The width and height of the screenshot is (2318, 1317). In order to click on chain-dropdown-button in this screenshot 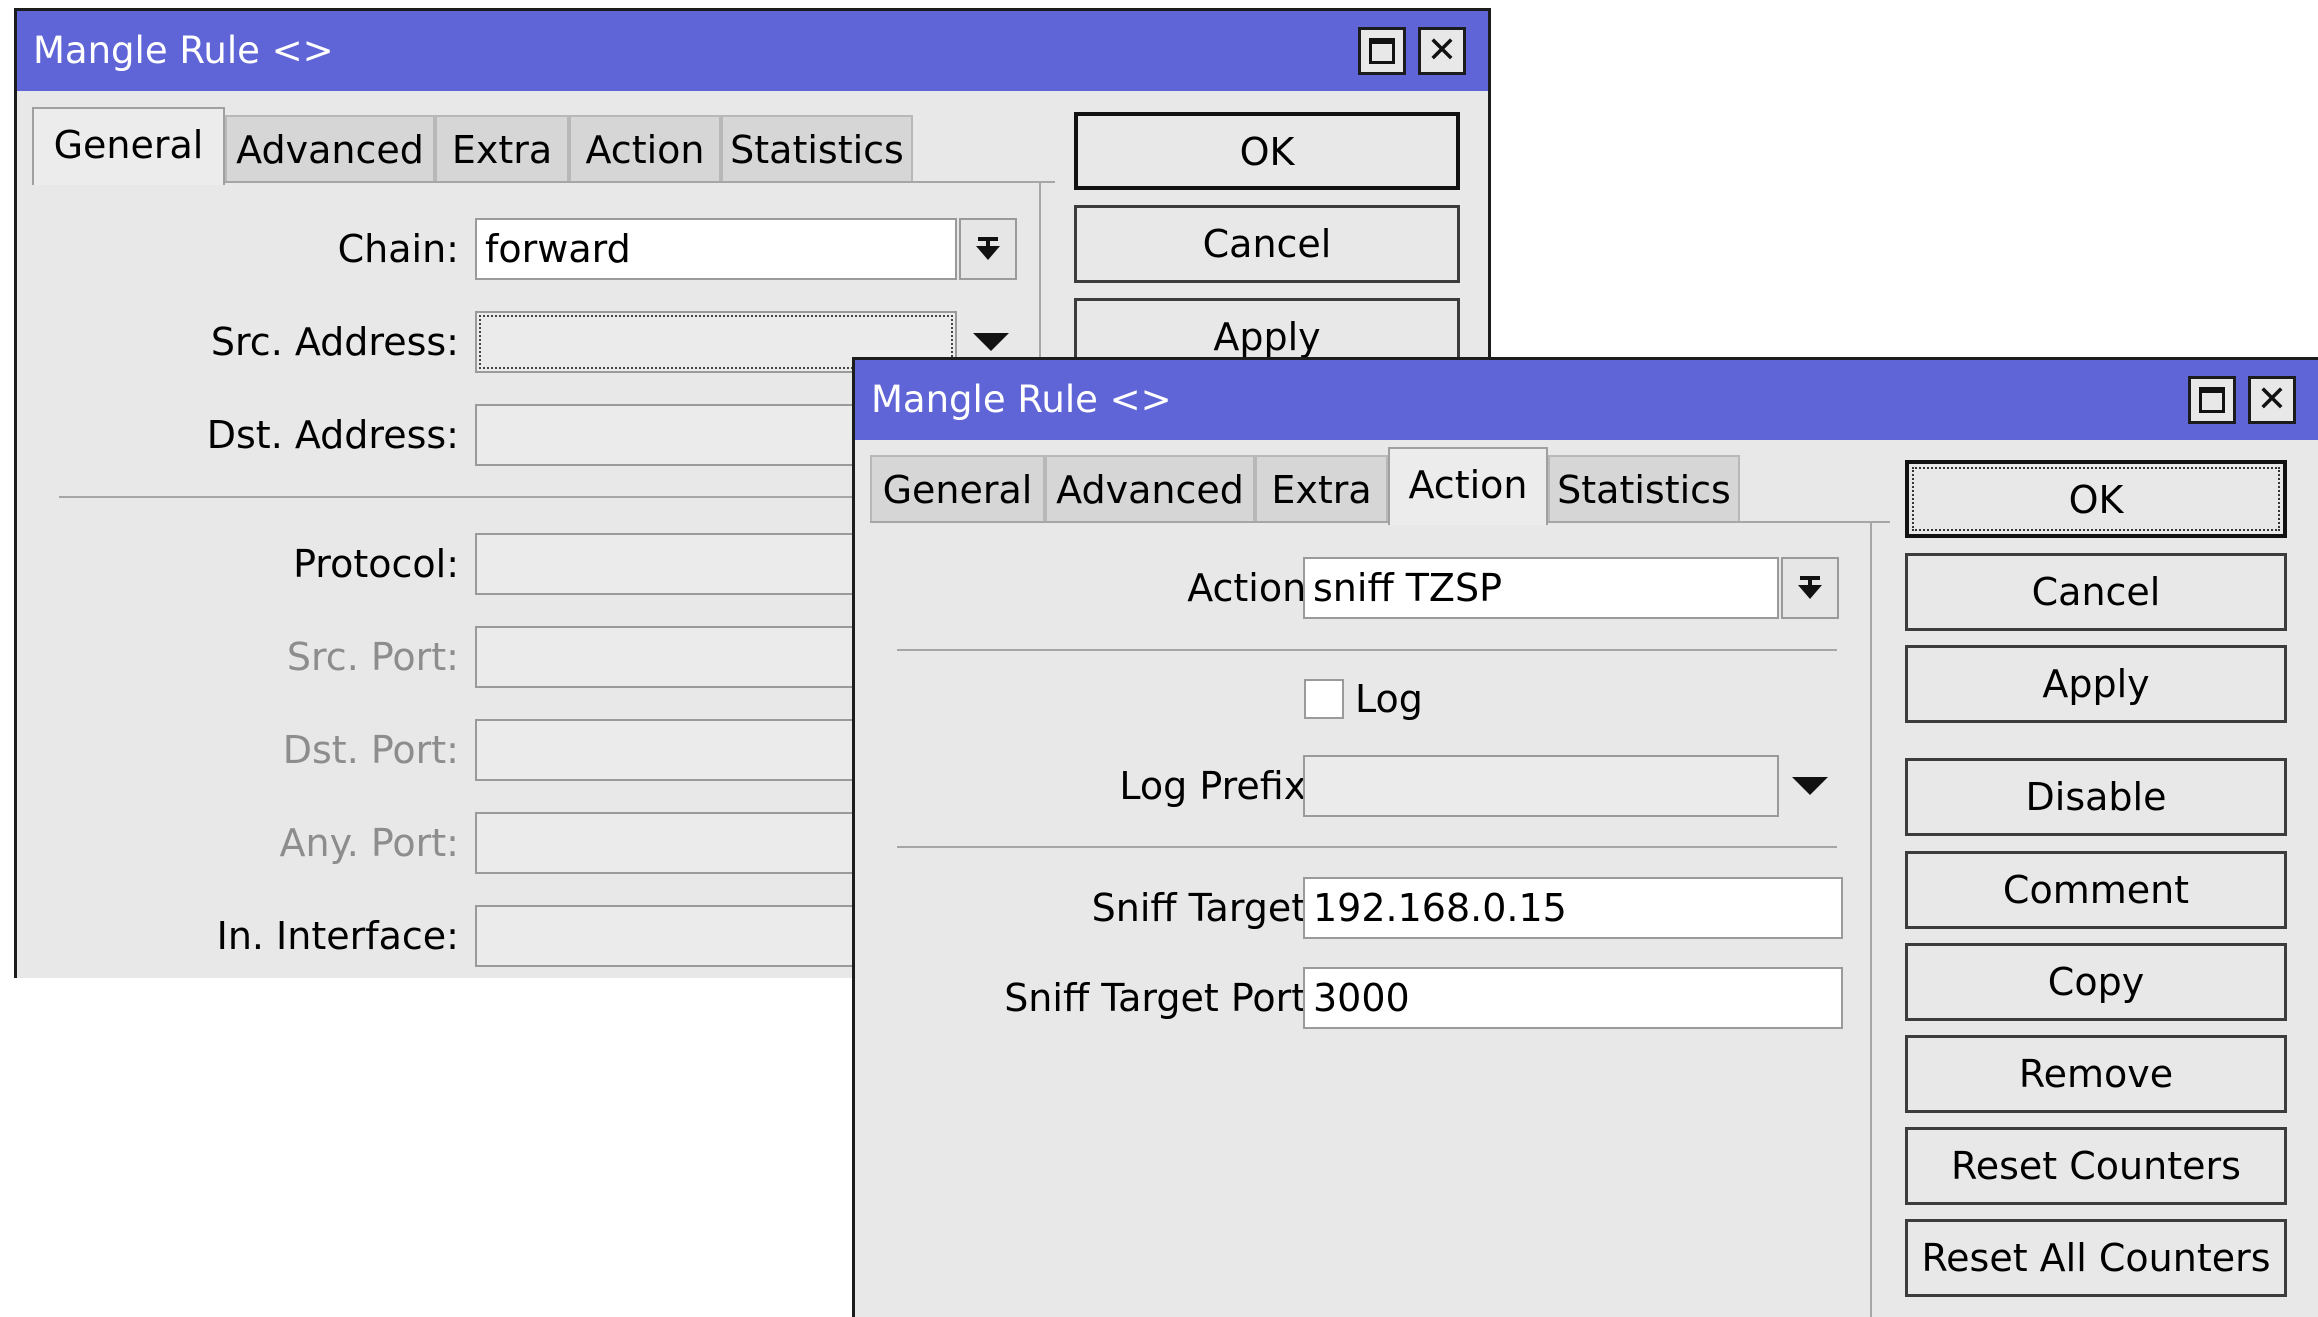, I will do `click(988, 249)`.